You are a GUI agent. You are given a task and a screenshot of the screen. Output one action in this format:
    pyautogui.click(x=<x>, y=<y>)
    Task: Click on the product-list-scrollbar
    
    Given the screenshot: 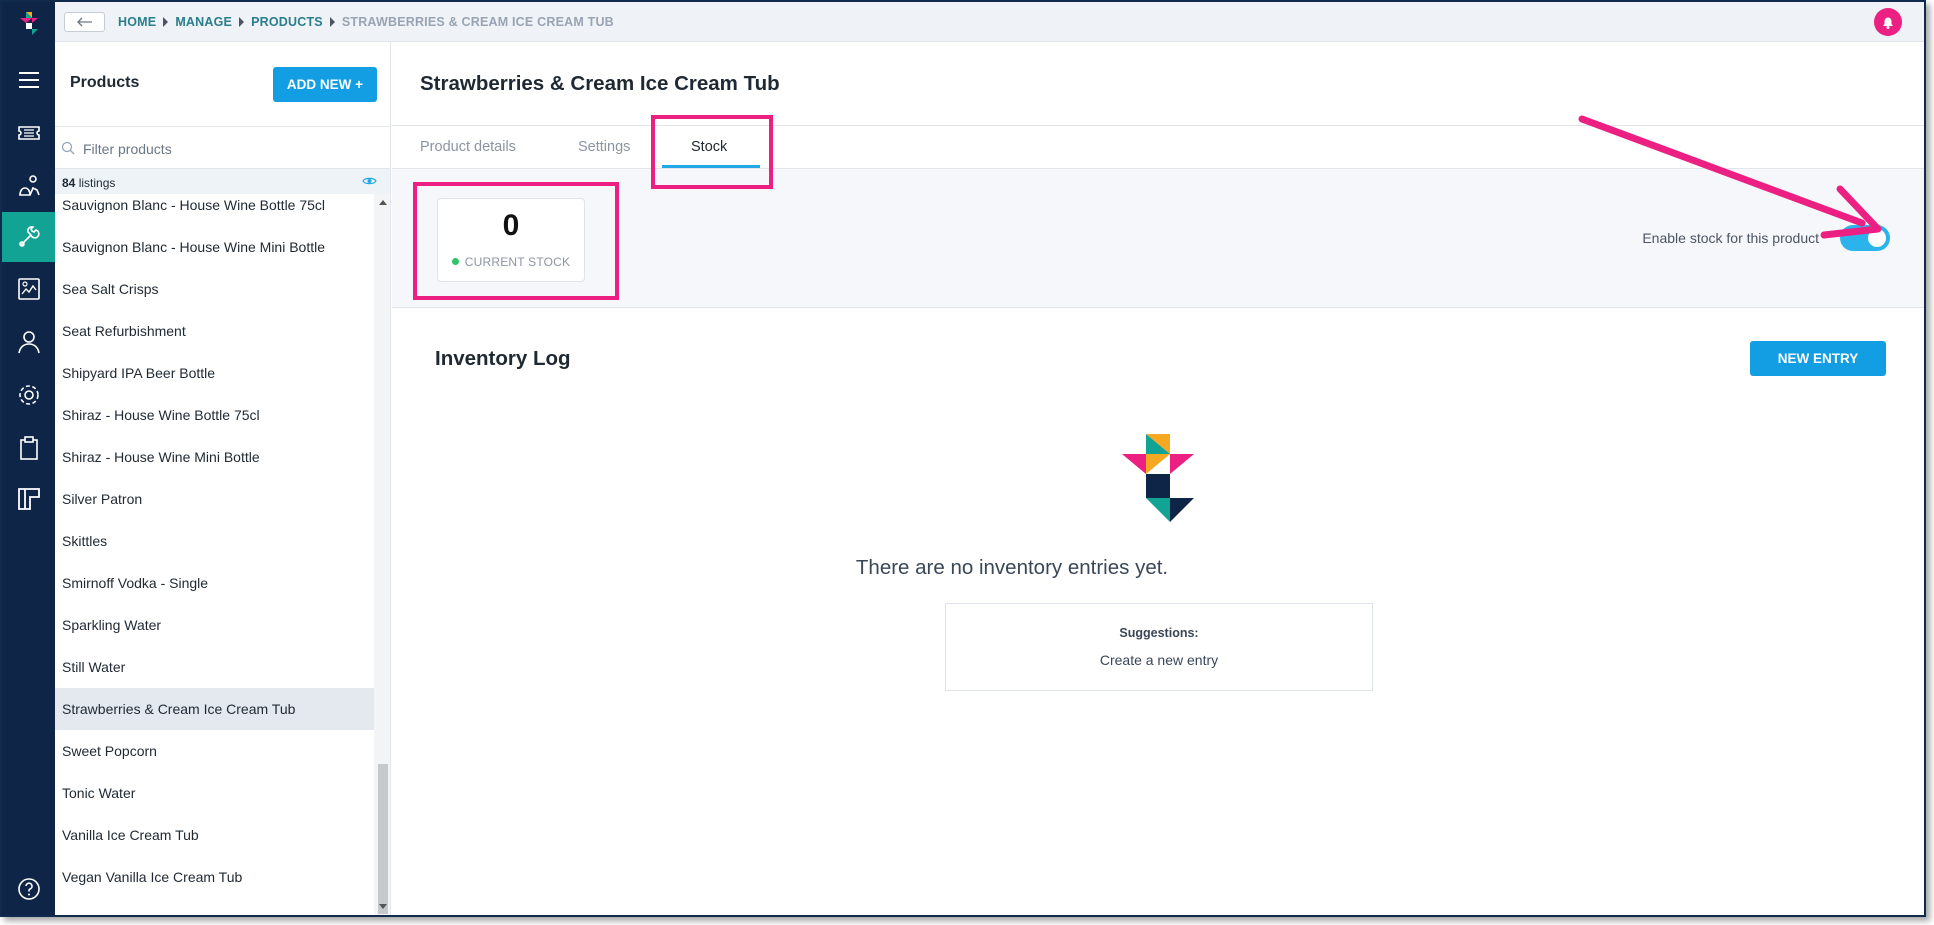 What is the action you would take?
    pyautogui.click(x=382, y=554)
    